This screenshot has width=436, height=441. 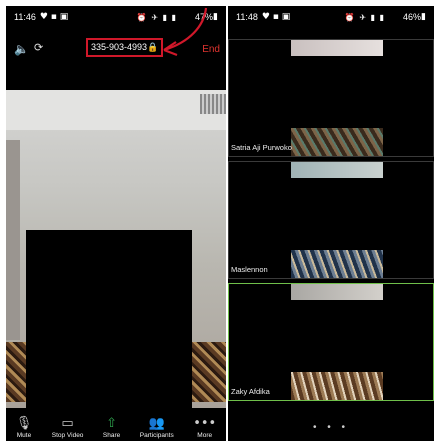 I want to click on switch-camera-icon: ⟳, so click(x=38, y=47).